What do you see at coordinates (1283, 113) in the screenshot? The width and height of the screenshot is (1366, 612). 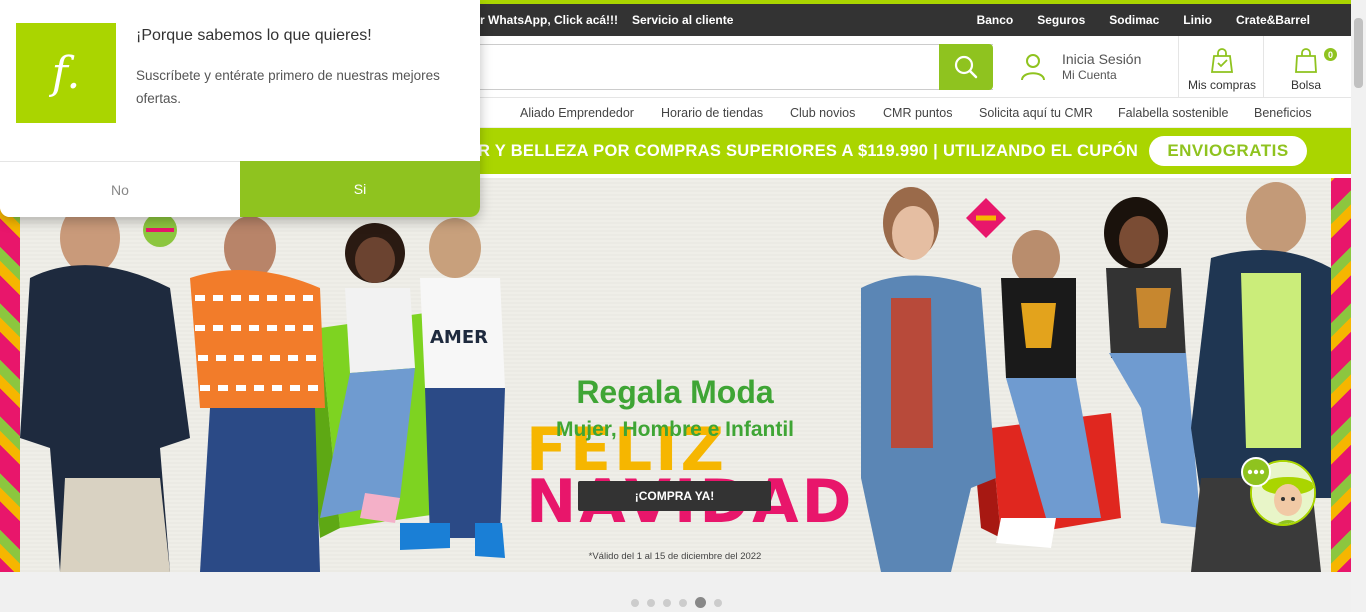 I see `nav-item-beneficios: Beneficios` at bounding box center [1283, 113].